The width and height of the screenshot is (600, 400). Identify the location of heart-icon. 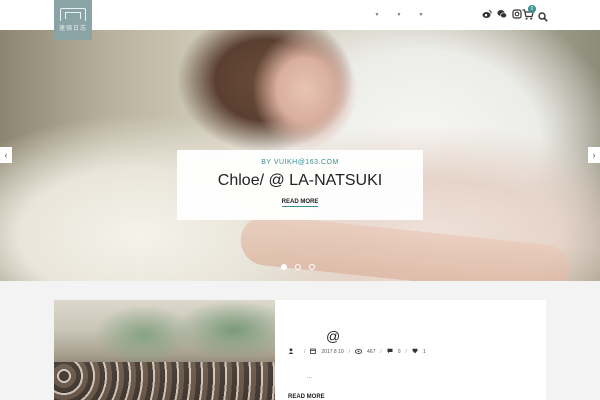
(415, 352).